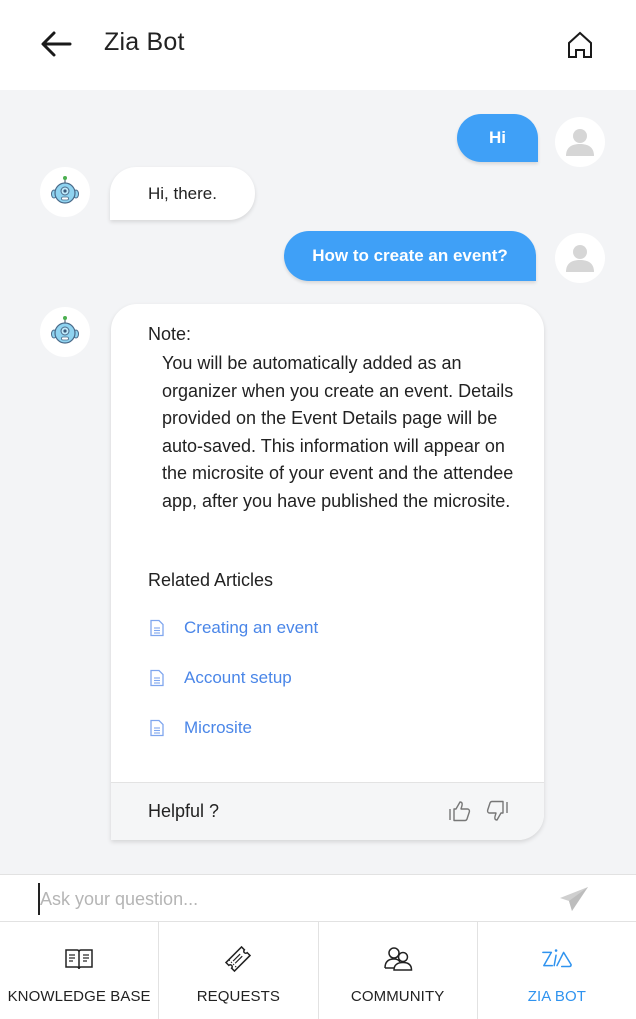  I want to click on dislike-button, so click(497, 811).